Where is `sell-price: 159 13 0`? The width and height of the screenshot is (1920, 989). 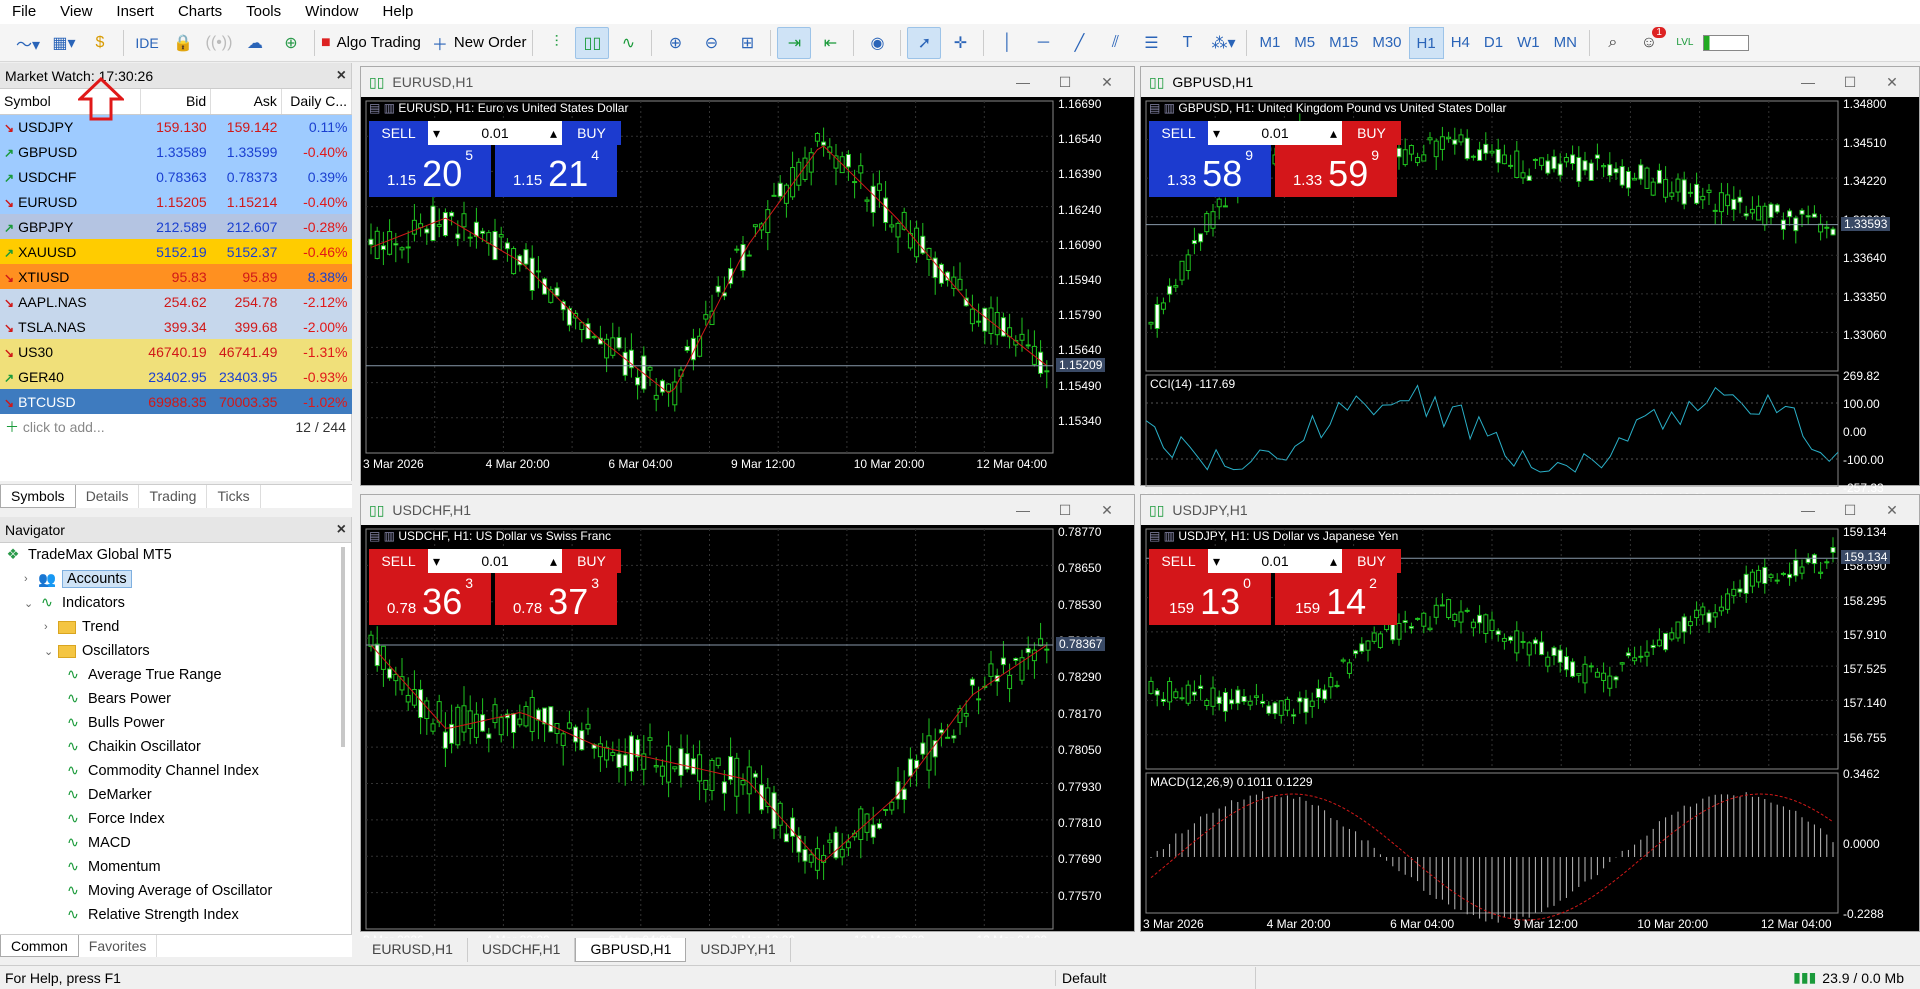 sell-price: 159 13 0 is located at coordinates (1210, 599).